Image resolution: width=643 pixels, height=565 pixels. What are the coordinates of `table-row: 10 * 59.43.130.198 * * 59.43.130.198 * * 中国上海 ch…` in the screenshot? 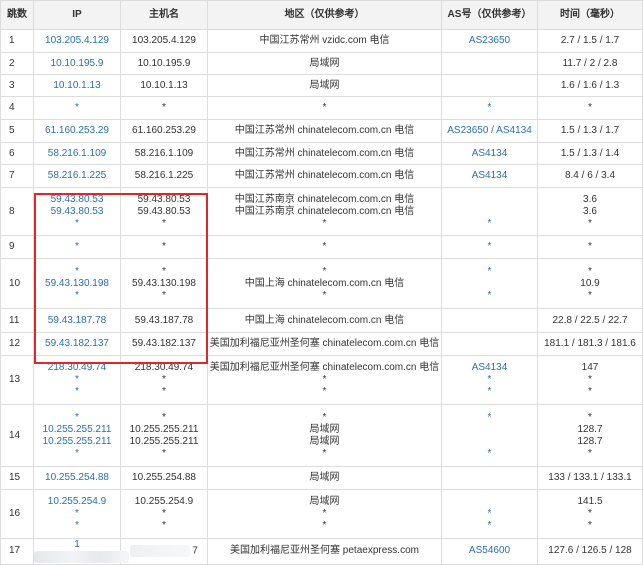 It's located at (321, 283).